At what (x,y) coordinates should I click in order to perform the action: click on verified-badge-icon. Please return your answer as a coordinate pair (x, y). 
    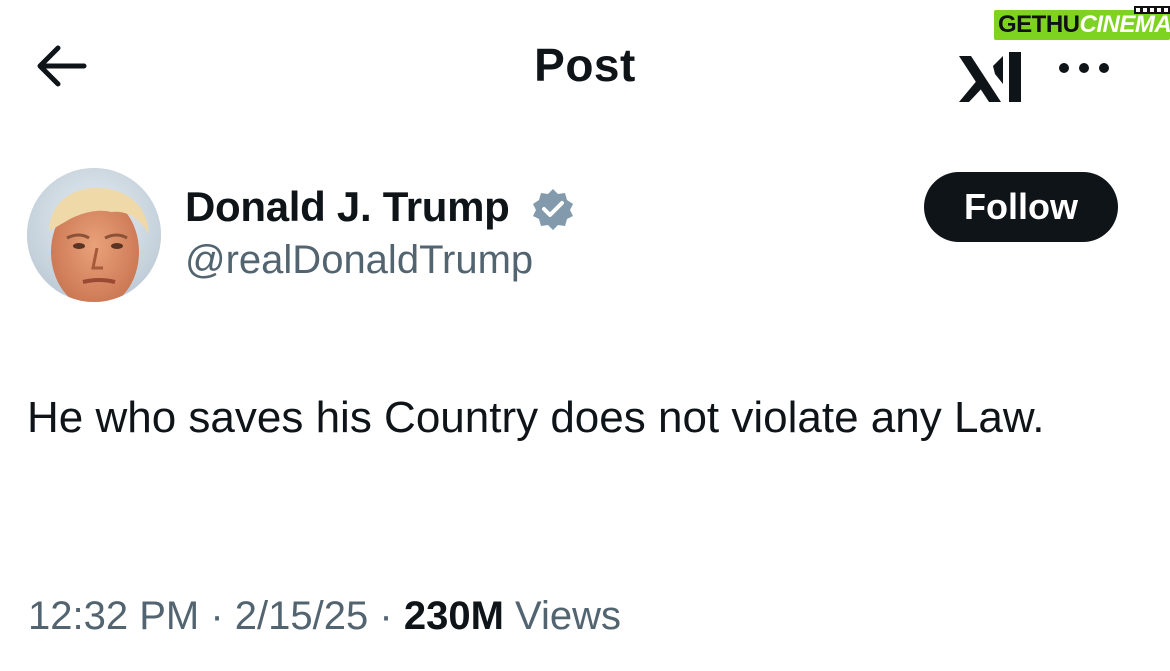
    Looking at the image, I should click on (553, 209).